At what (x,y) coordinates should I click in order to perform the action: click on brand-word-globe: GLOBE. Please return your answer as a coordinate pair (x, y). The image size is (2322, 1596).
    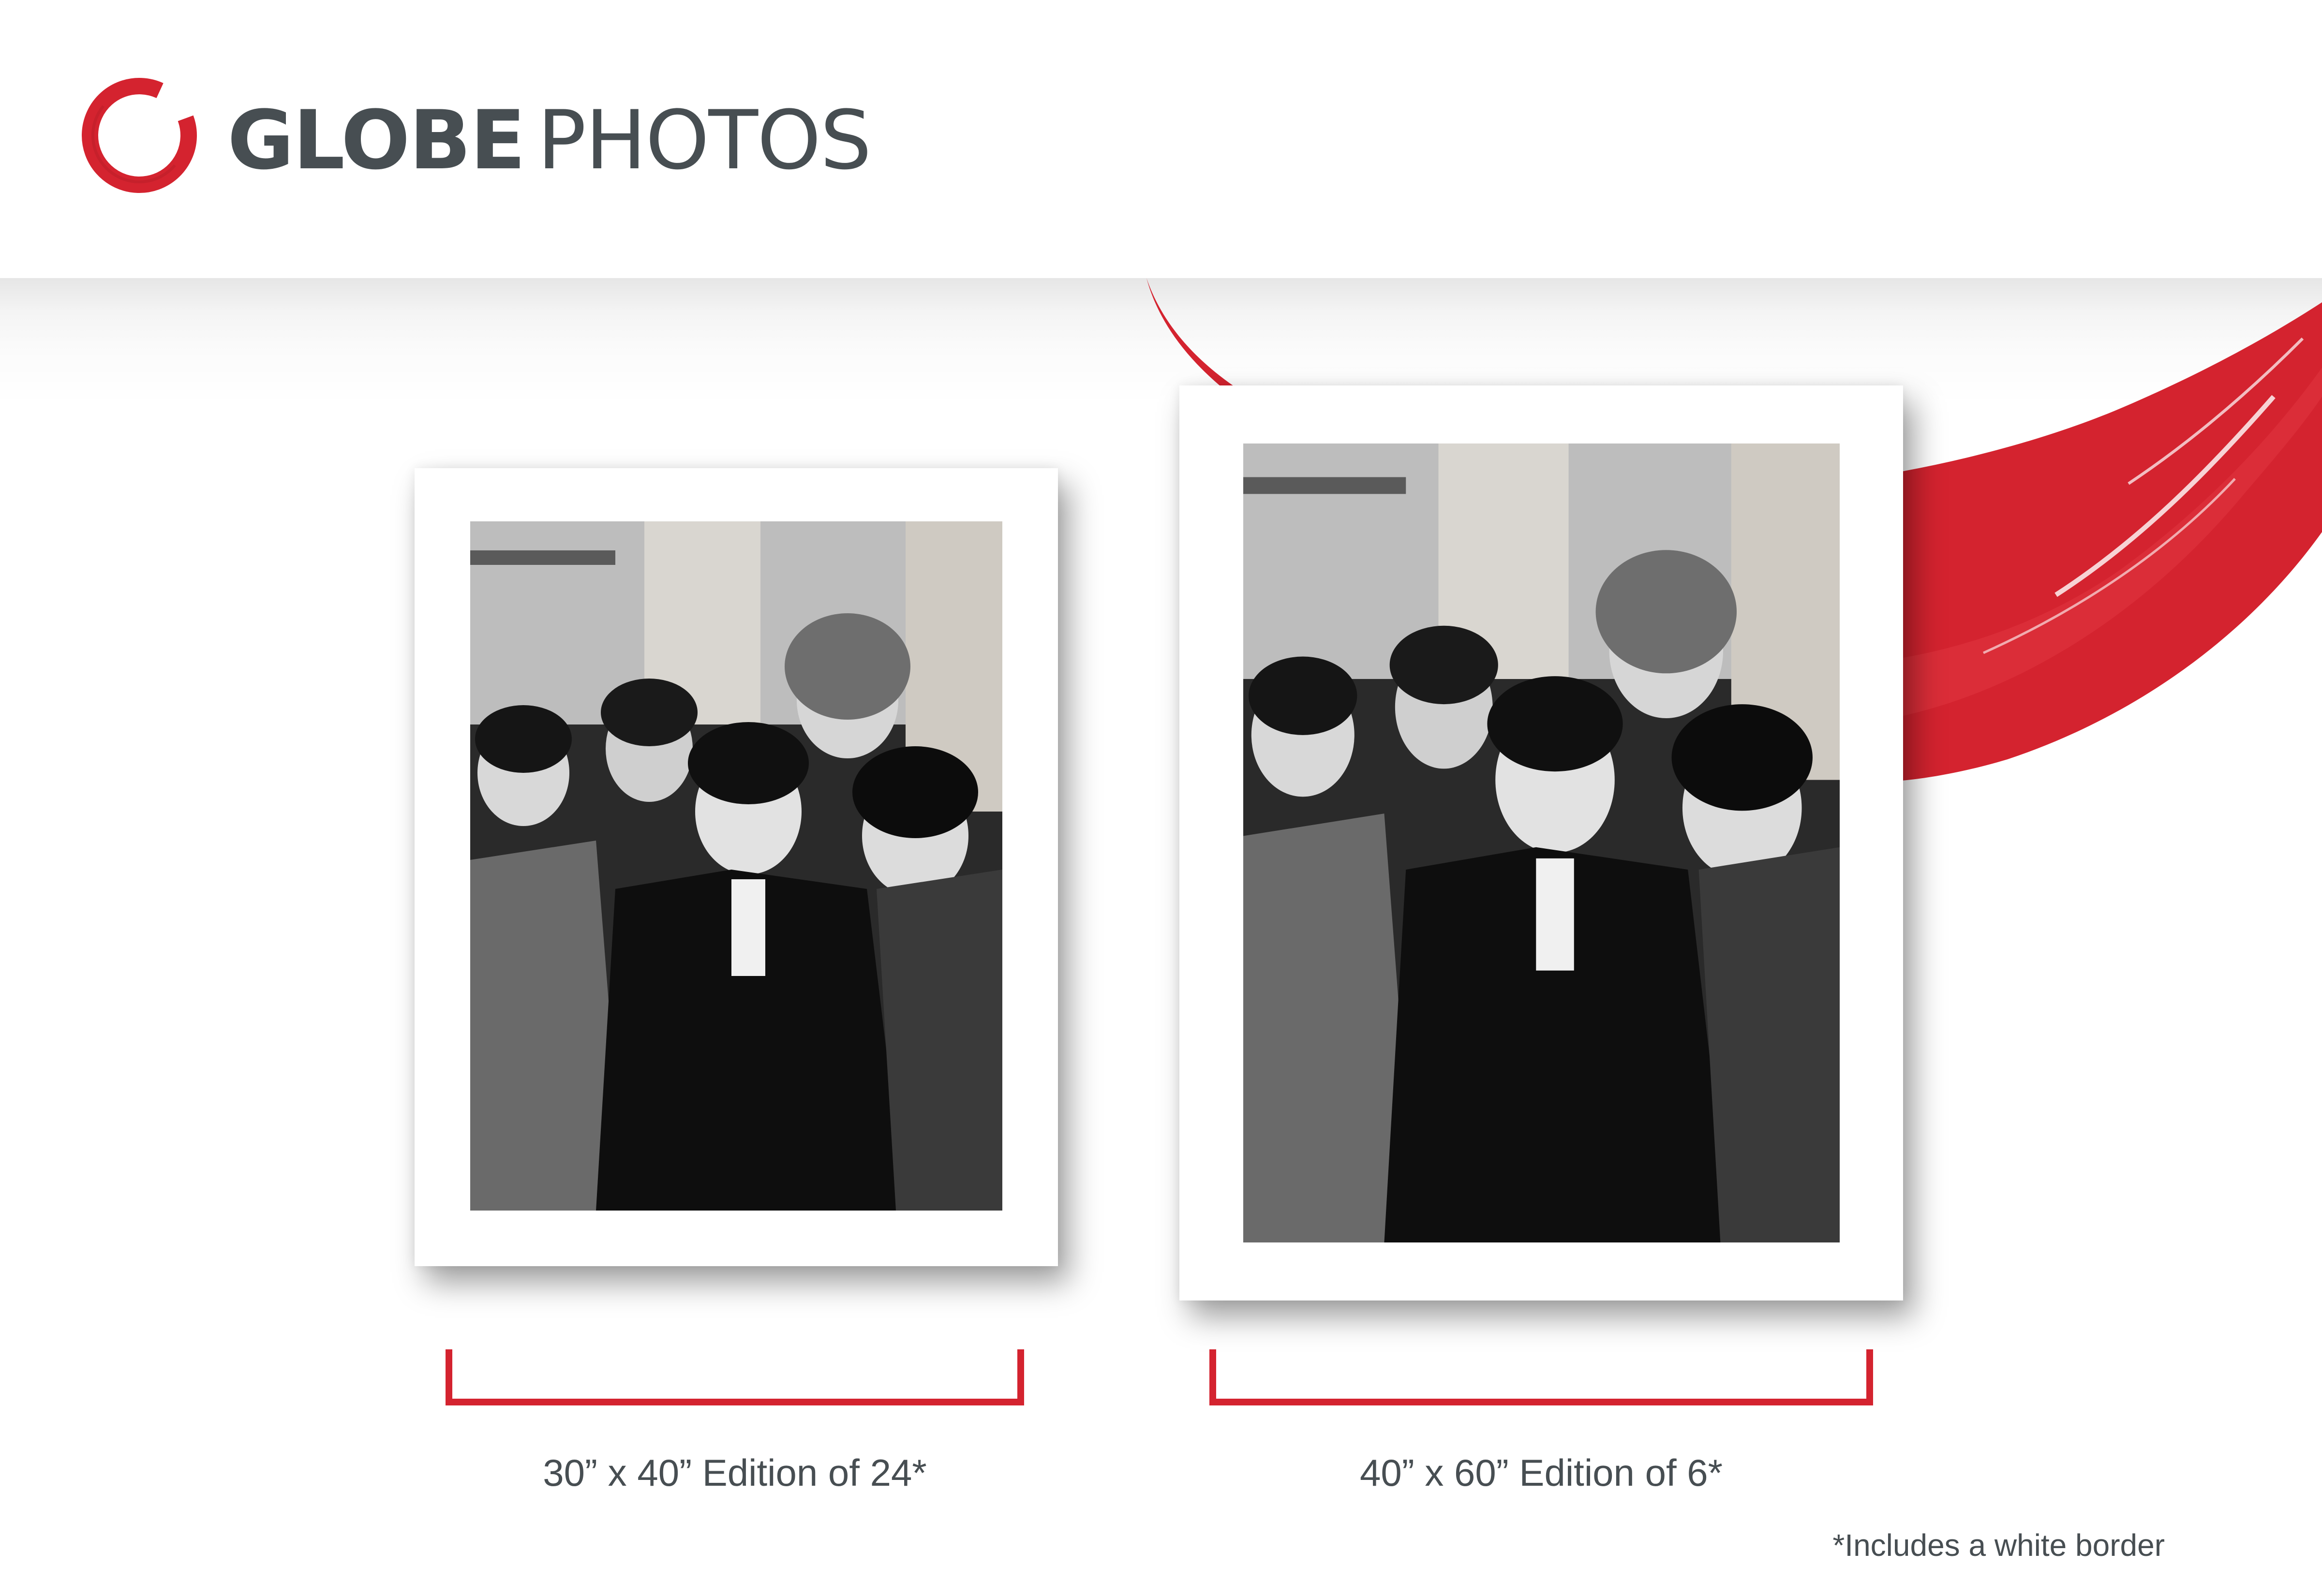
    Looking at the image, I should click on (376, 140).